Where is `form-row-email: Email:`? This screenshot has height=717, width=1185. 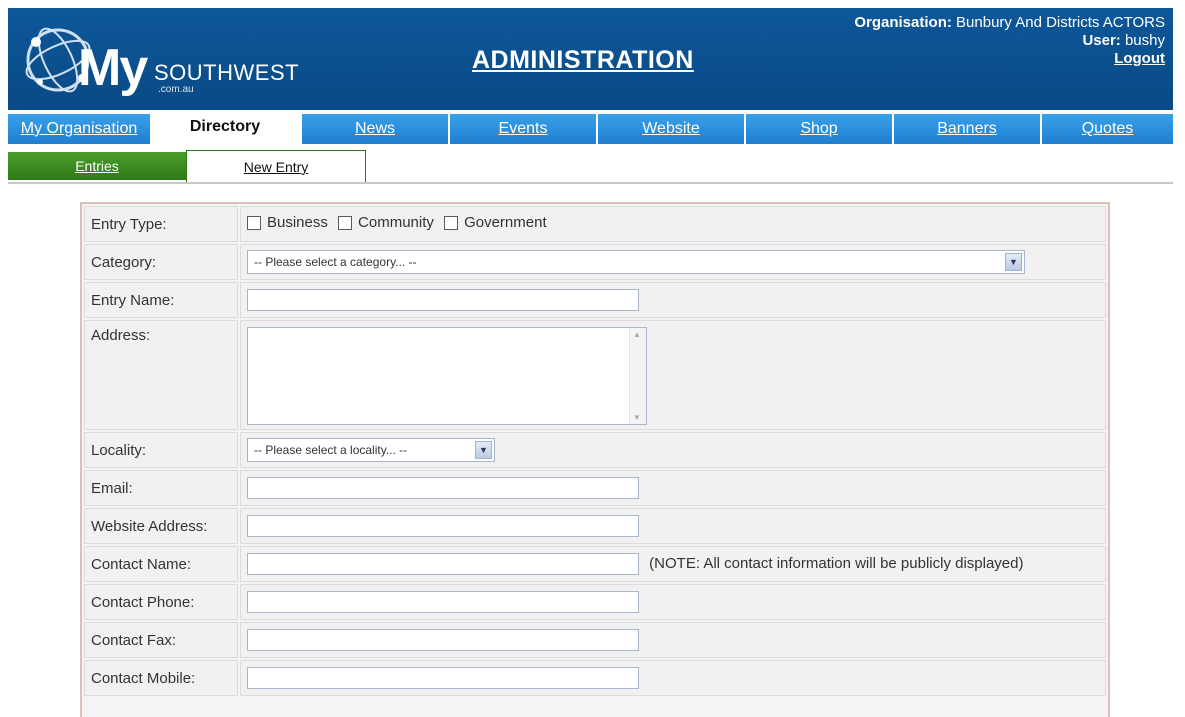 form-row-email: Email: is located at coordinates (595, 488).